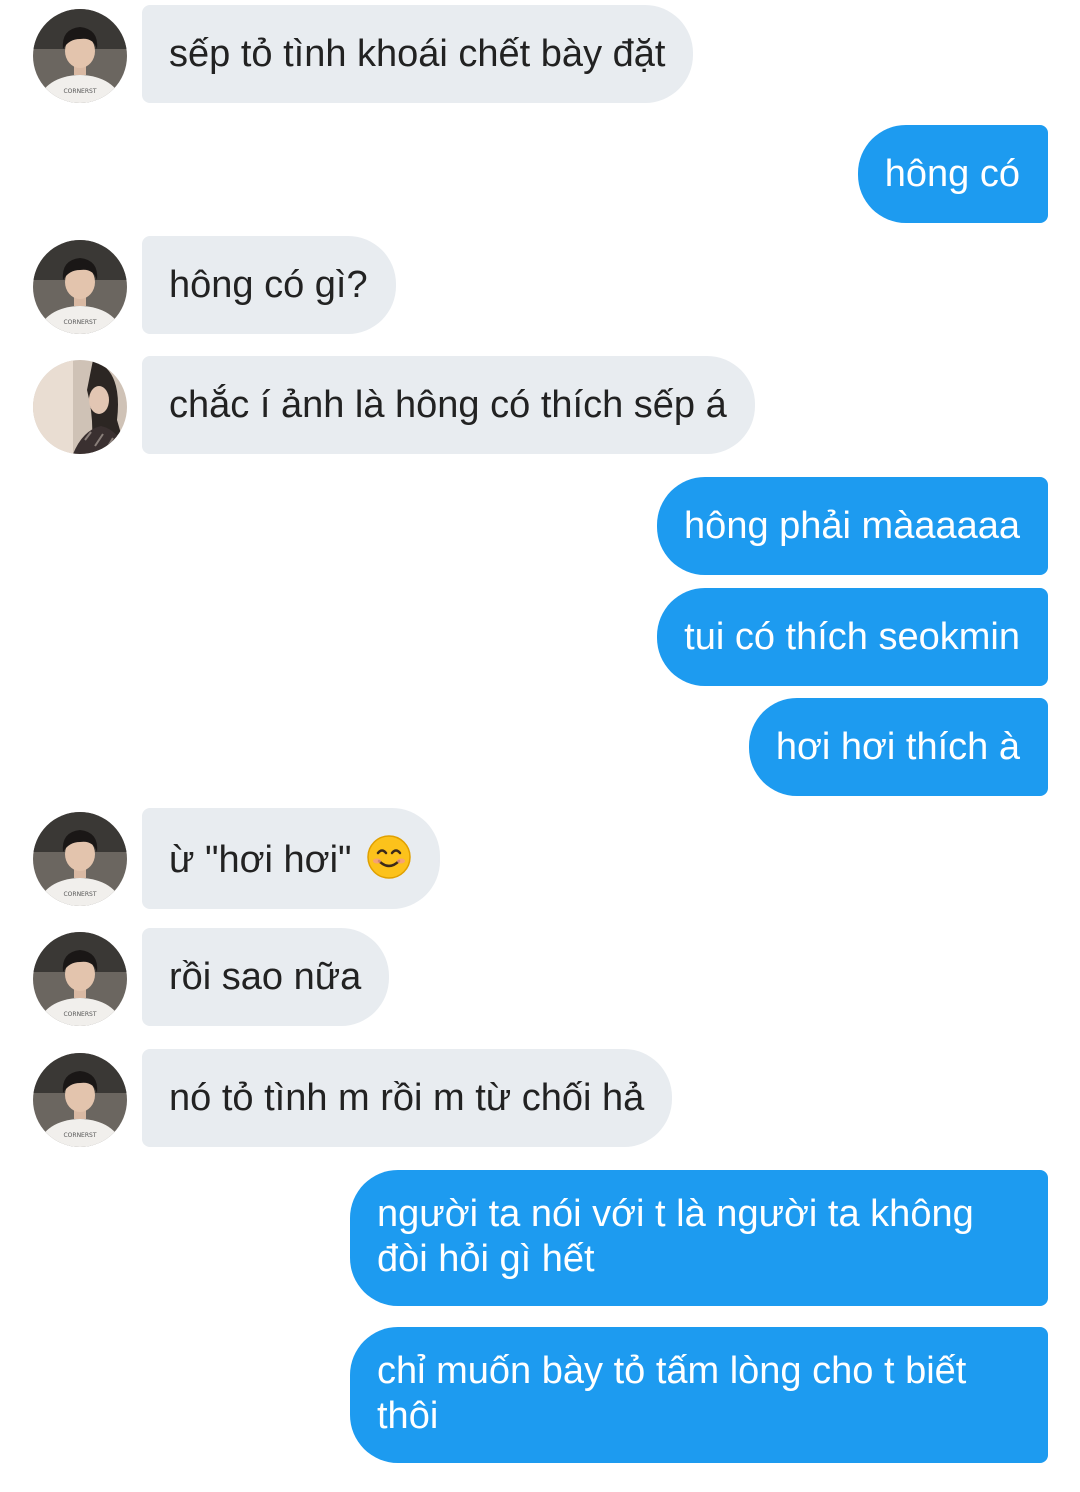 This screenshot has height=1492, width=1080. I want to click on girl-avatar-image, so click(80, 407).